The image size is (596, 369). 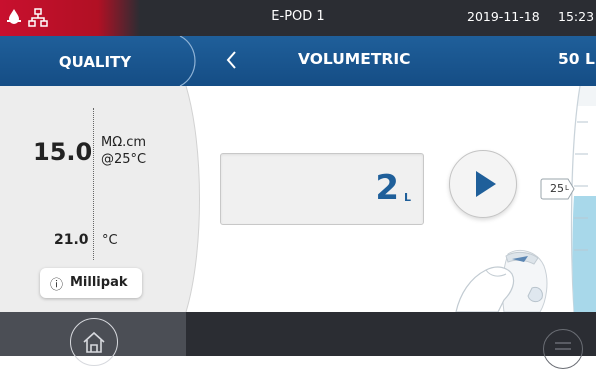 I want to click on hand-dispenser-illustration, so click(x=501, y=281).